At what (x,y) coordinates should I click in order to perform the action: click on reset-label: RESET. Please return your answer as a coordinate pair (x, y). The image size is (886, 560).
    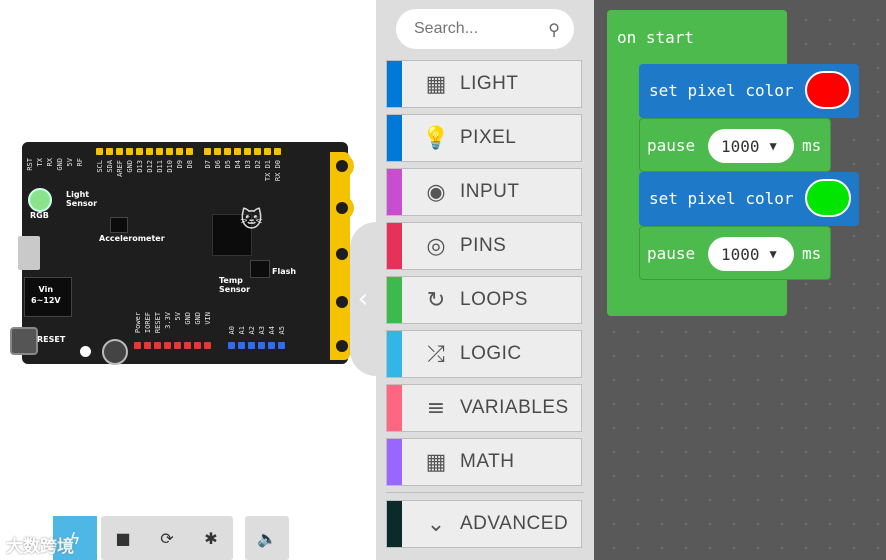
    Looking at the image, I should click on (51, 339).